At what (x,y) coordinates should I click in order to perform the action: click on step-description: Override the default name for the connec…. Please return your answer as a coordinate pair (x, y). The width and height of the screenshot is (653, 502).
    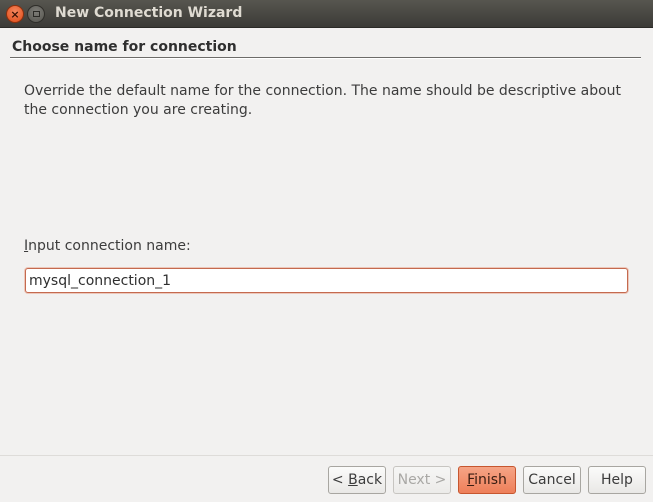
    Looking at the image, I should click on (323, 100).